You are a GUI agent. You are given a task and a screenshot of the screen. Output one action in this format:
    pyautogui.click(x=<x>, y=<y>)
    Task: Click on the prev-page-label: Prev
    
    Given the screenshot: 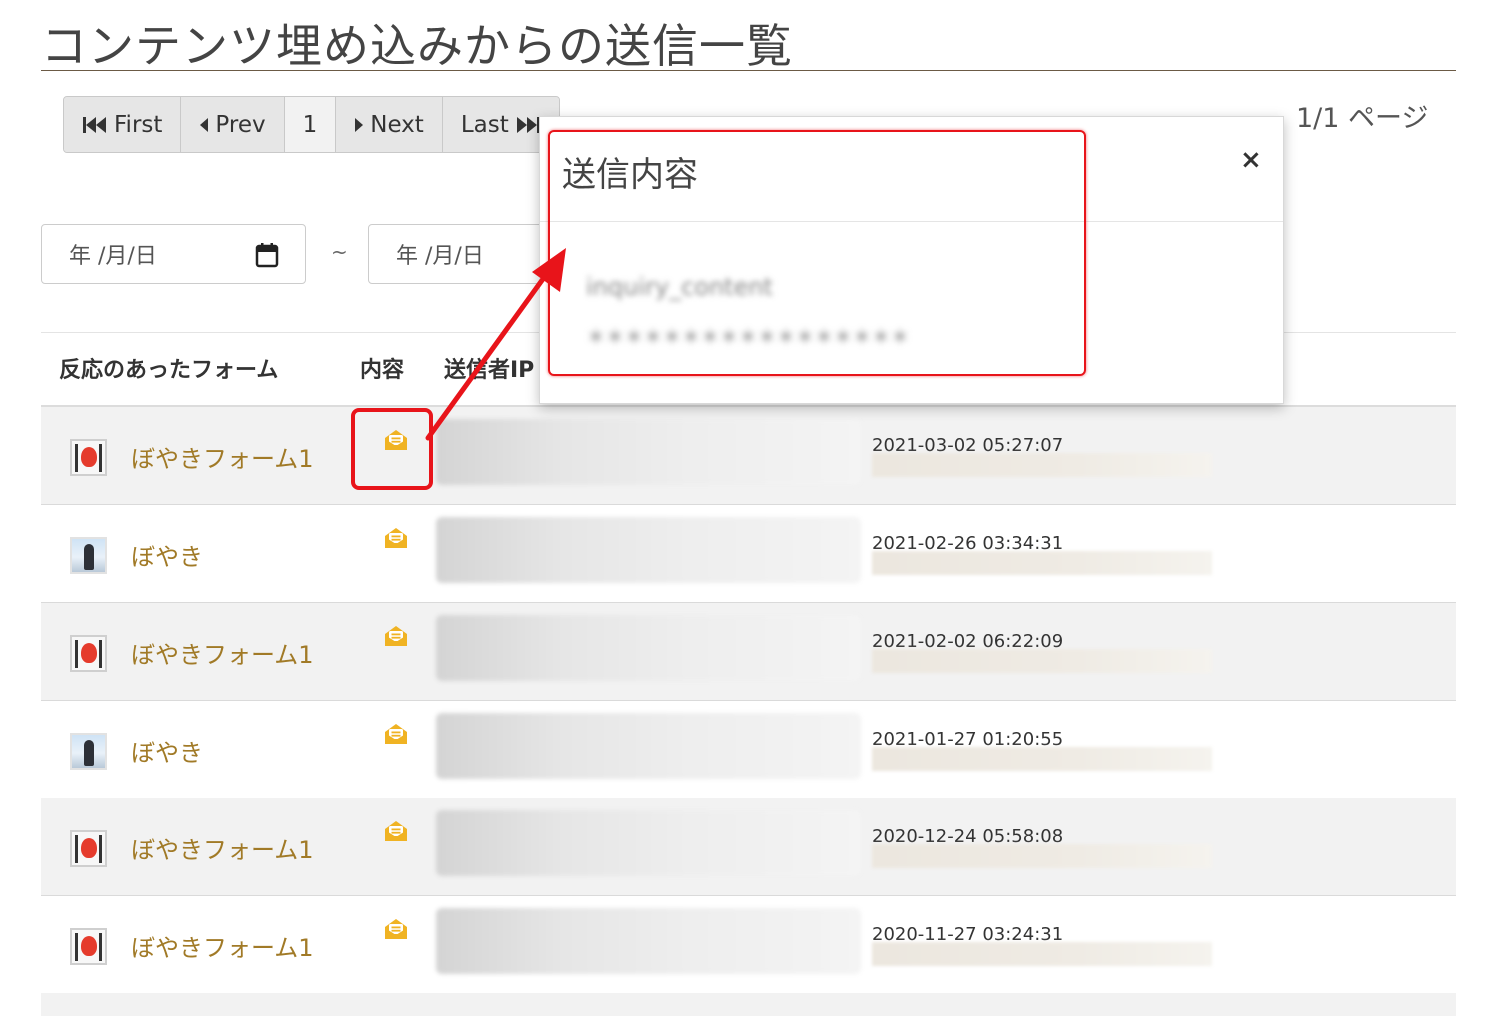 What is the action you would take?
    pyautogui.click(x=240, y=124)
    